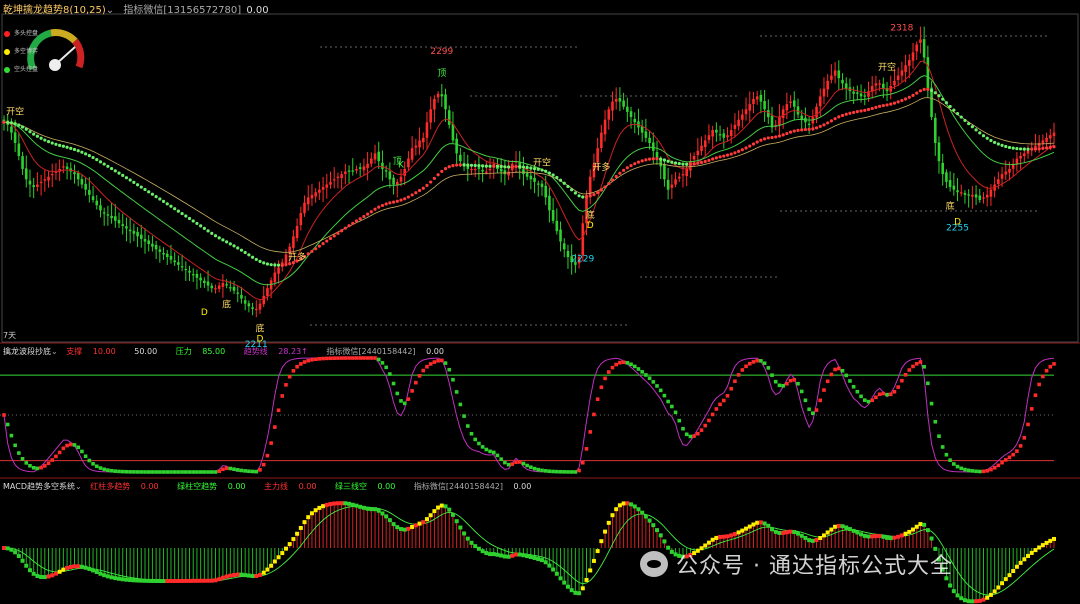 The height and width of the screenshot is (604, 1080). I want to click on watermark-text: 公众号 · 通达指标公式大全, so click(814, 566).